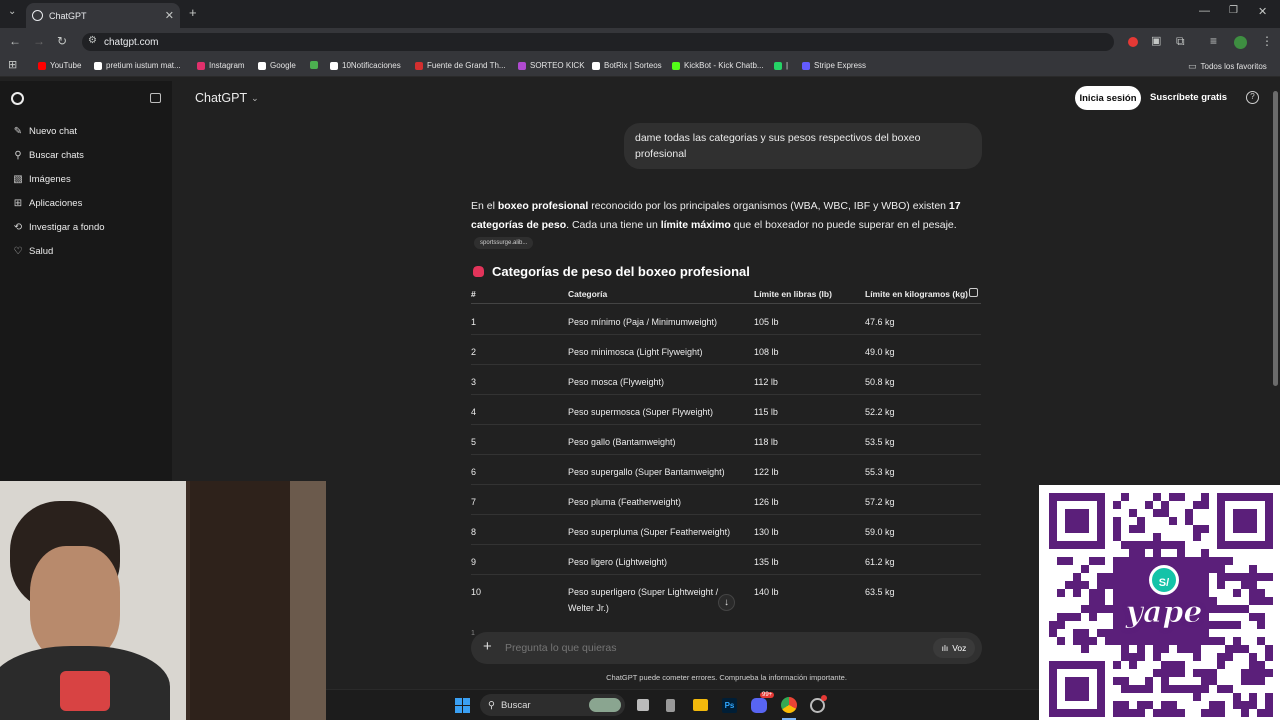 The height and width of the screenshot is (720, 1280). Describe the element at coordinates (1108, 98) in the screenshot. I see `login-button: Inicia sesión` at that location.